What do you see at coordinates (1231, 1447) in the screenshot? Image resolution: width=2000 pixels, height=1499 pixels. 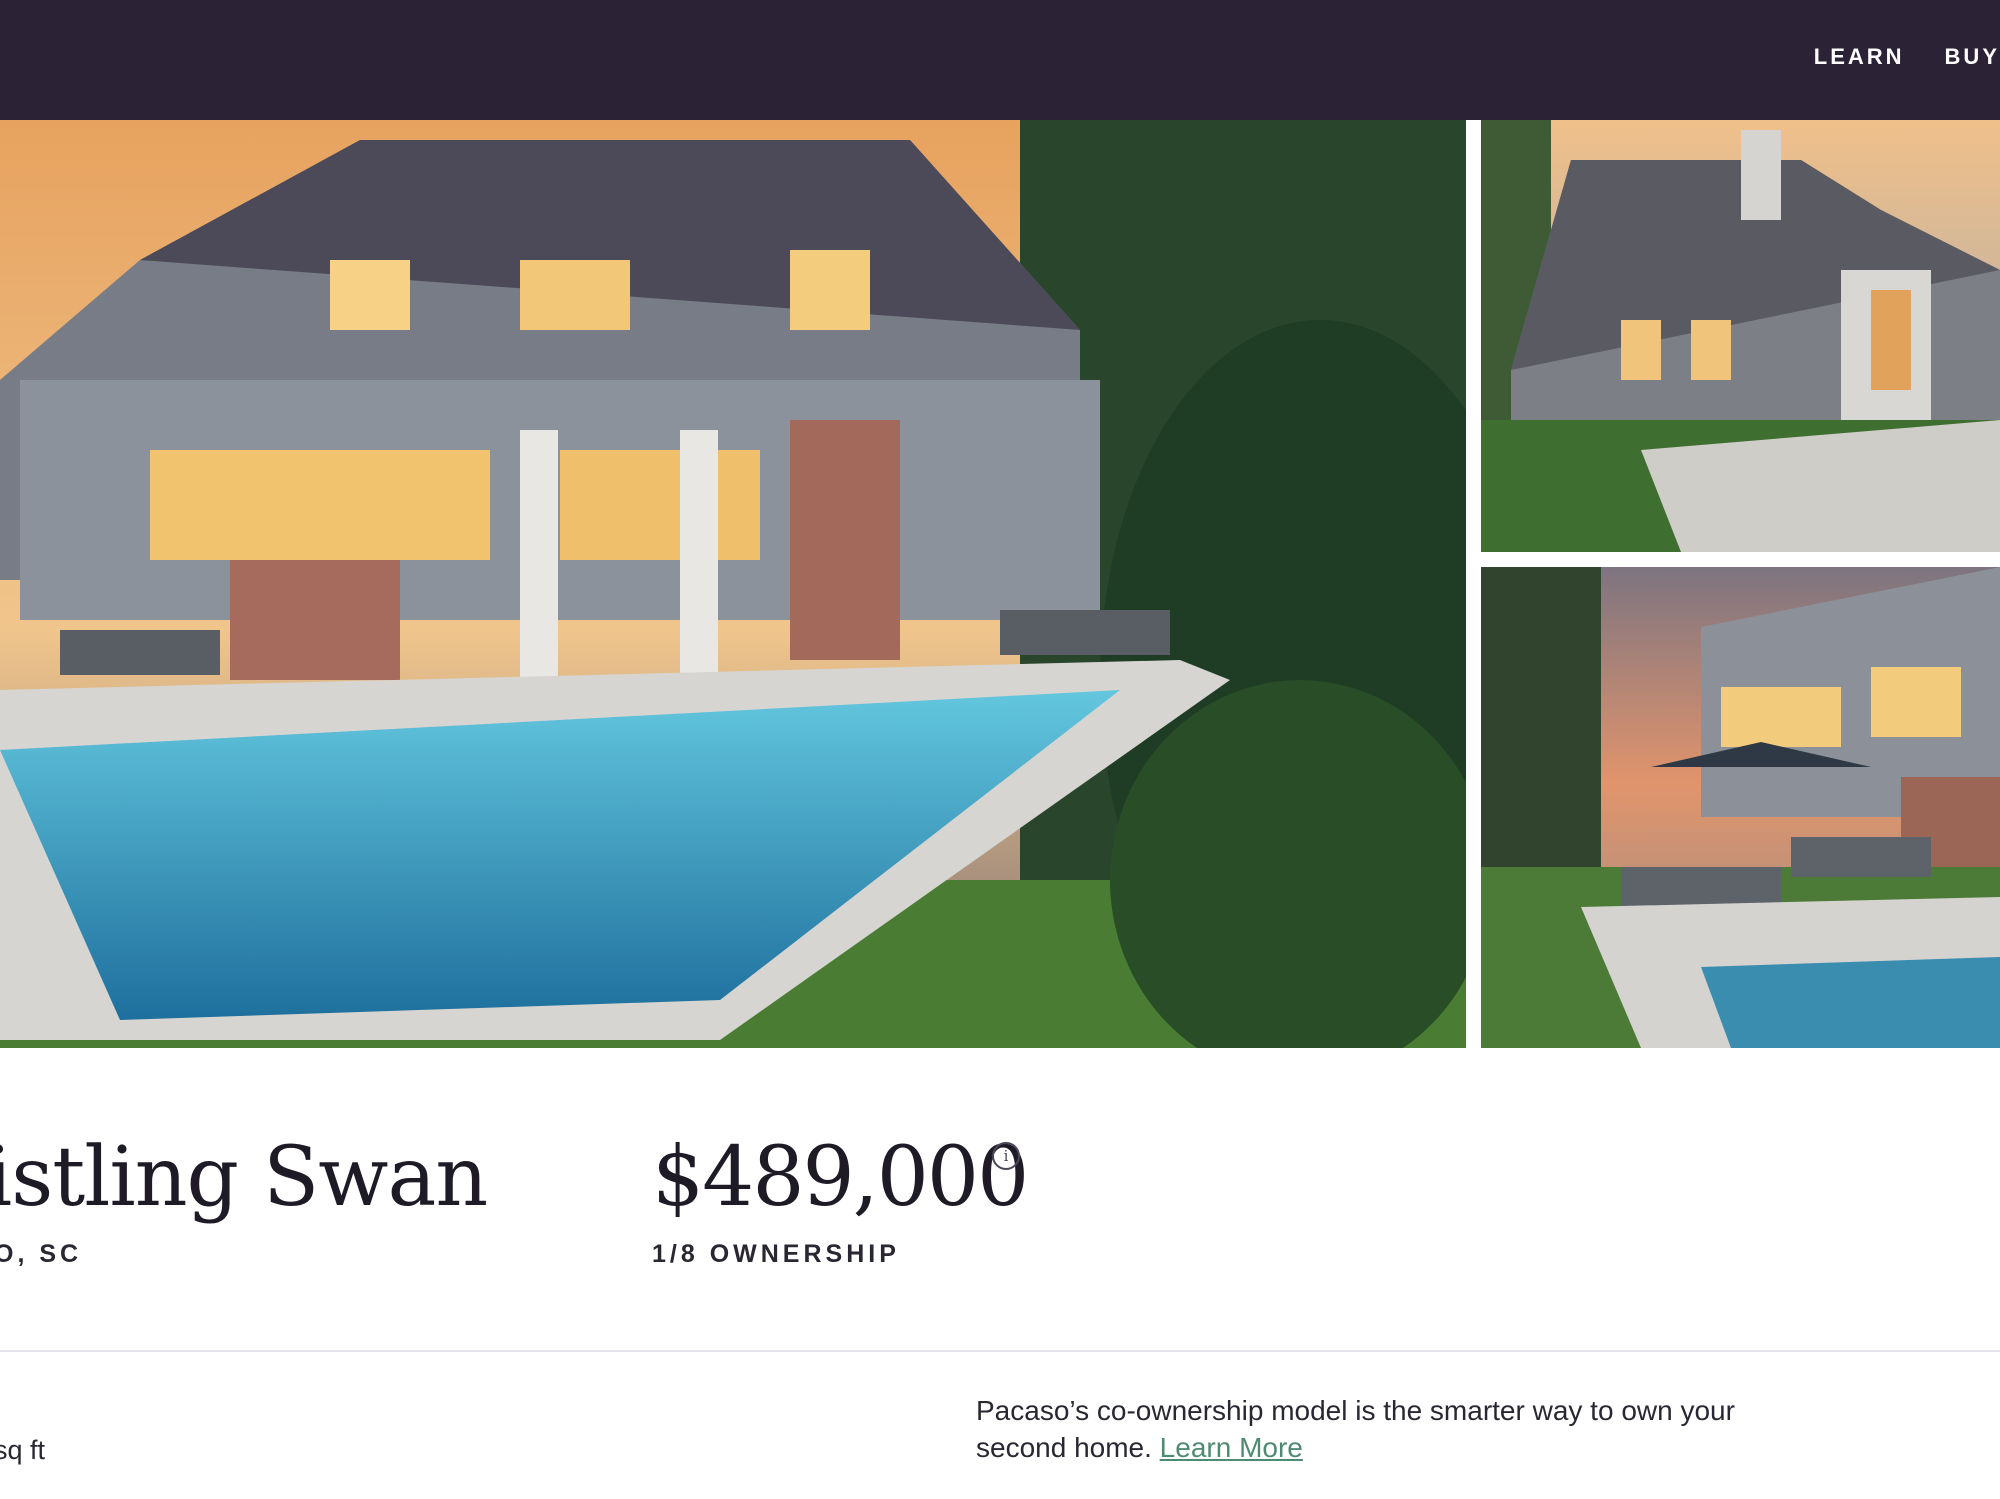 I see `learn-more-link: Learn More` at bounding box center [1231, 1447].